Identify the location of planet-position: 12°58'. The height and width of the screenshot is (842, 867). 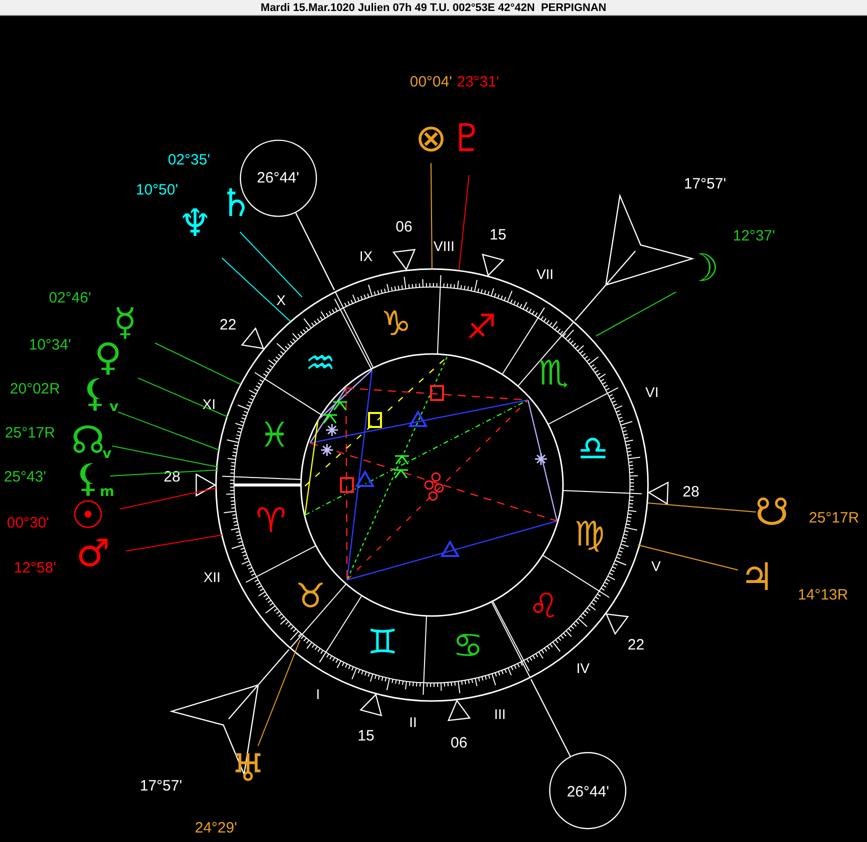
(35, 568).